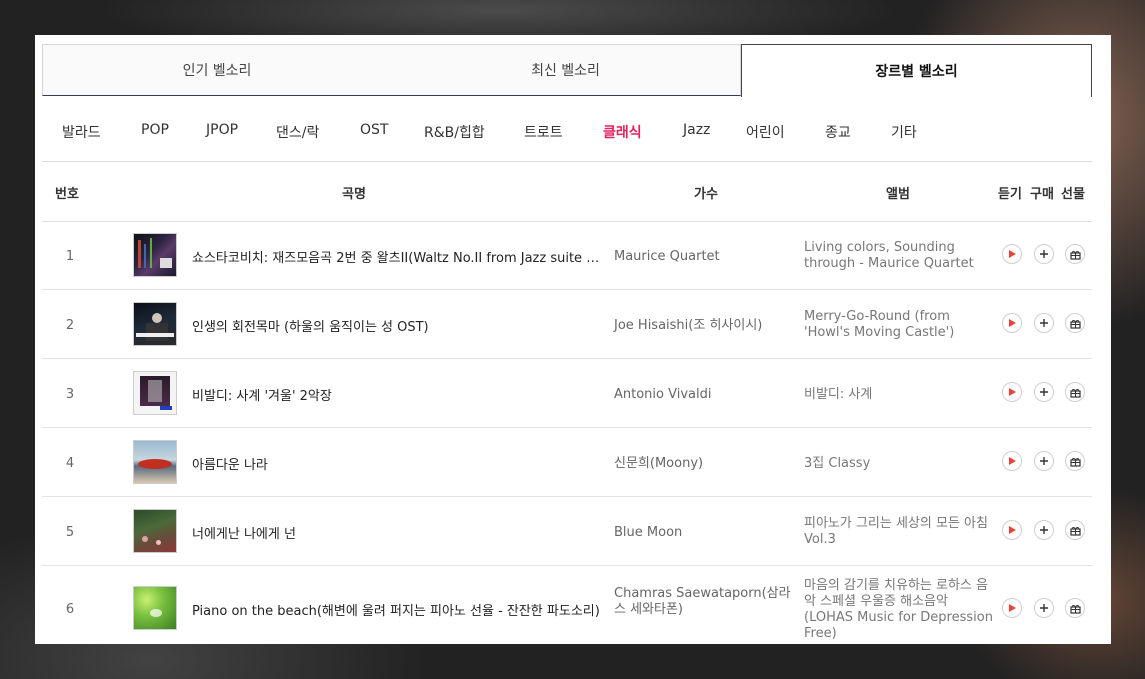 This screenshot has height=679, width=1145. Describe the element at coordinates (155, 130) in the screenshot. I see `genre-pop: POP` at that location.